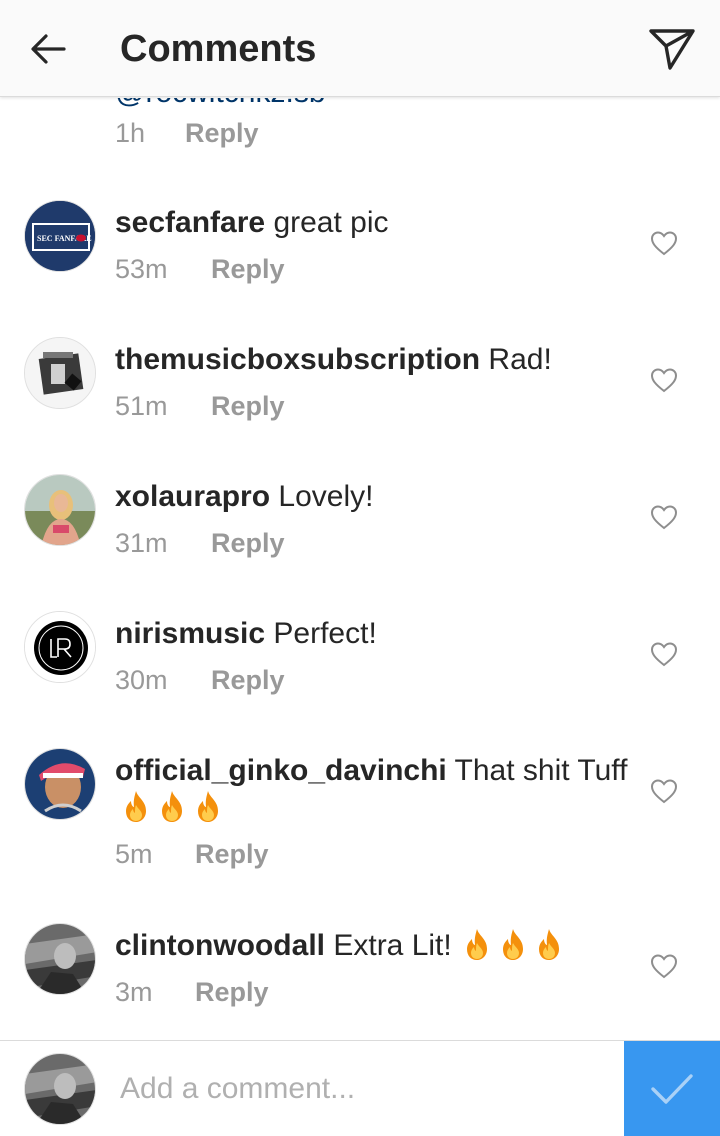  What do you see at coordinates (360, 48) in the screenshot?
I see `top-bar: Comments` at bounding box center [360, 48].